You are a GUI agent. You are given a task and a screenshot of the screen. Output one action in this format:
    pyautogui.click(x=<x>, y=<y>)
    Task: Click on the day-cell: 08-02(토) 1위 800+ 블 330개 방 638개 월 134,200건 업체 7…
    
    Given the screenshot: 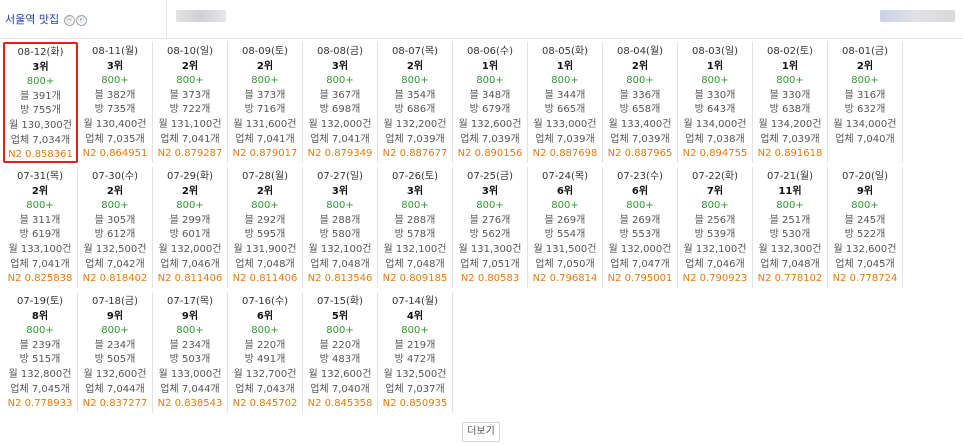 What is the action you would take?
    pyautogui.click(x=790, y=102)
    